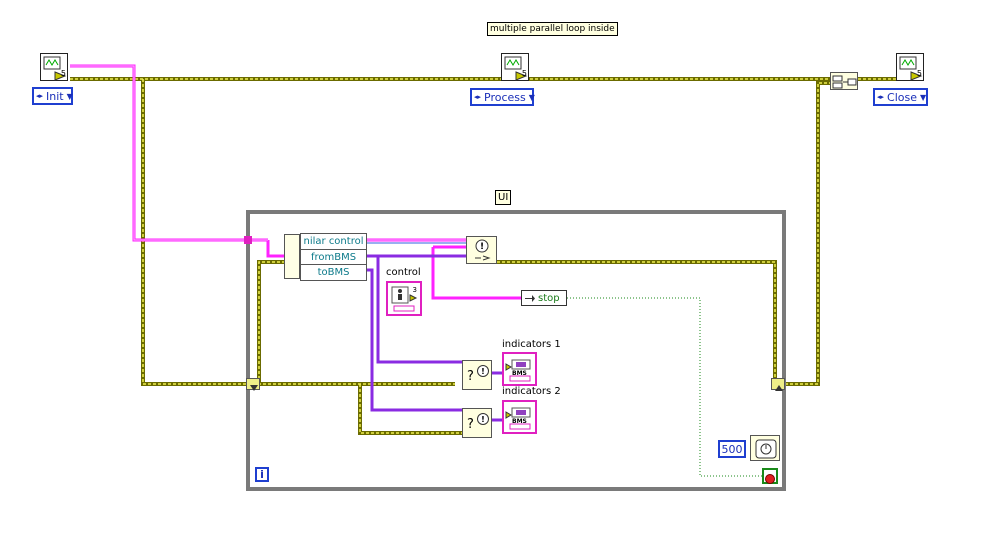  What do you see at coordinates (333, 272) in the screenshot?
I see `unbundle-item: toBMS` at bounding box center [333, 272].